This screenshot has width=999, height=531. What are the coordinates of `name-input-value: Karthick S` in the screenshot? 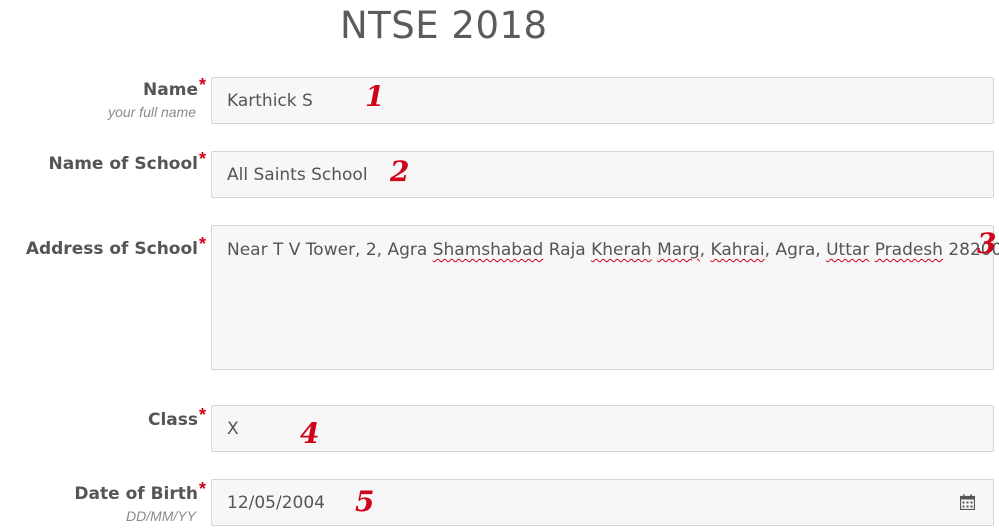 It's located at (270, 101).